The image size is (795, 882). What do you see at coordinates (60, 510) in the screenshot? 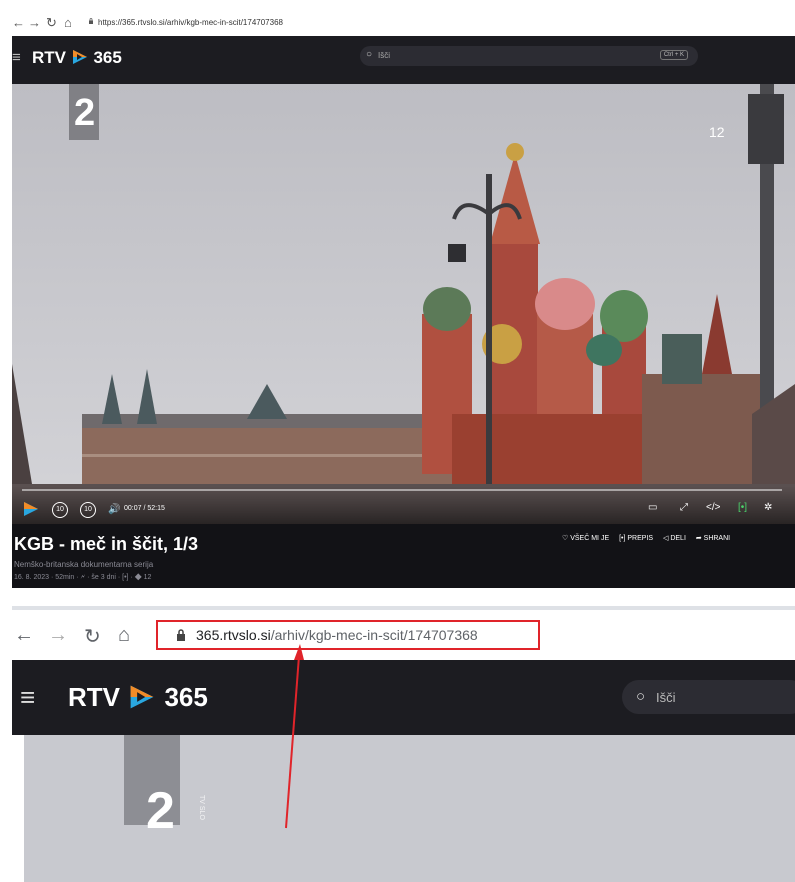
I see `rewind-10-button: 10` at bounding box center [60, 510].